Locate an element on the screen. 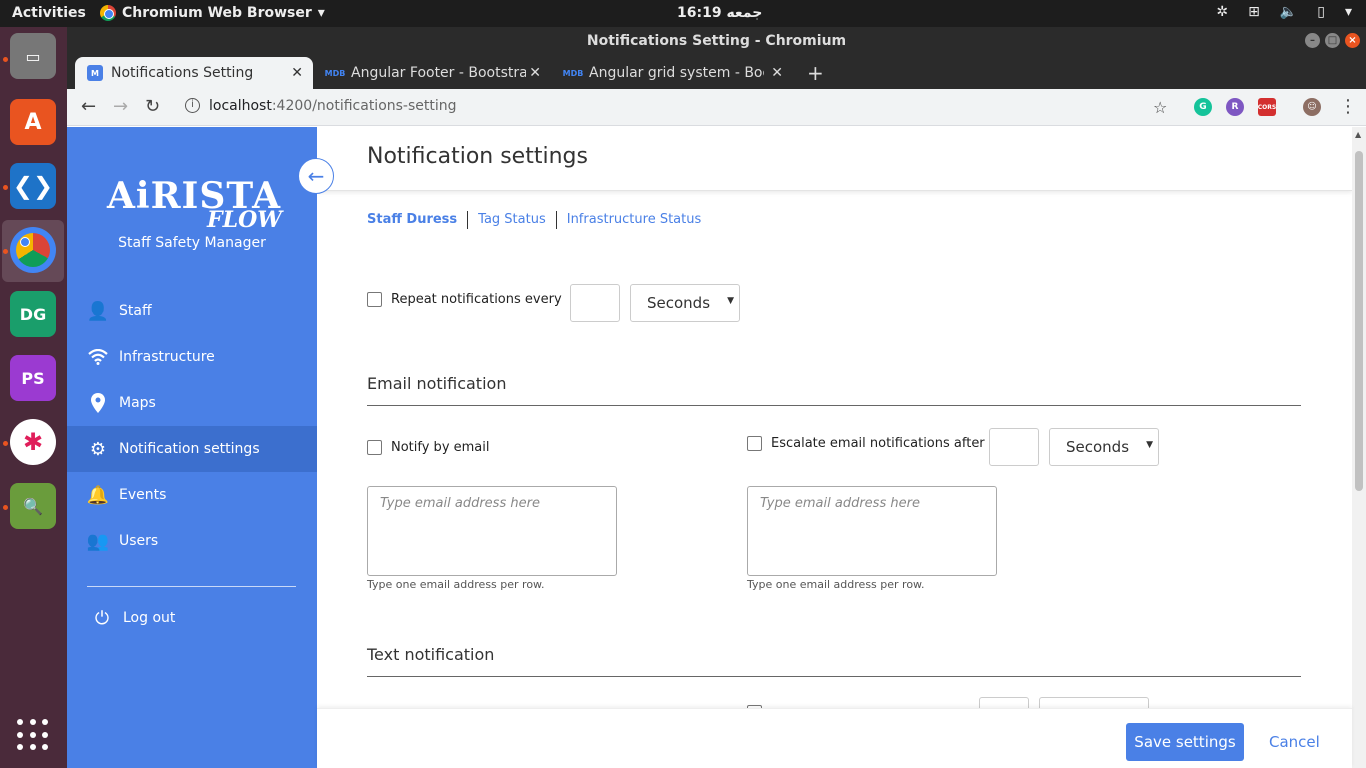  repeat-interval-input is located at coordinates (595, 303).